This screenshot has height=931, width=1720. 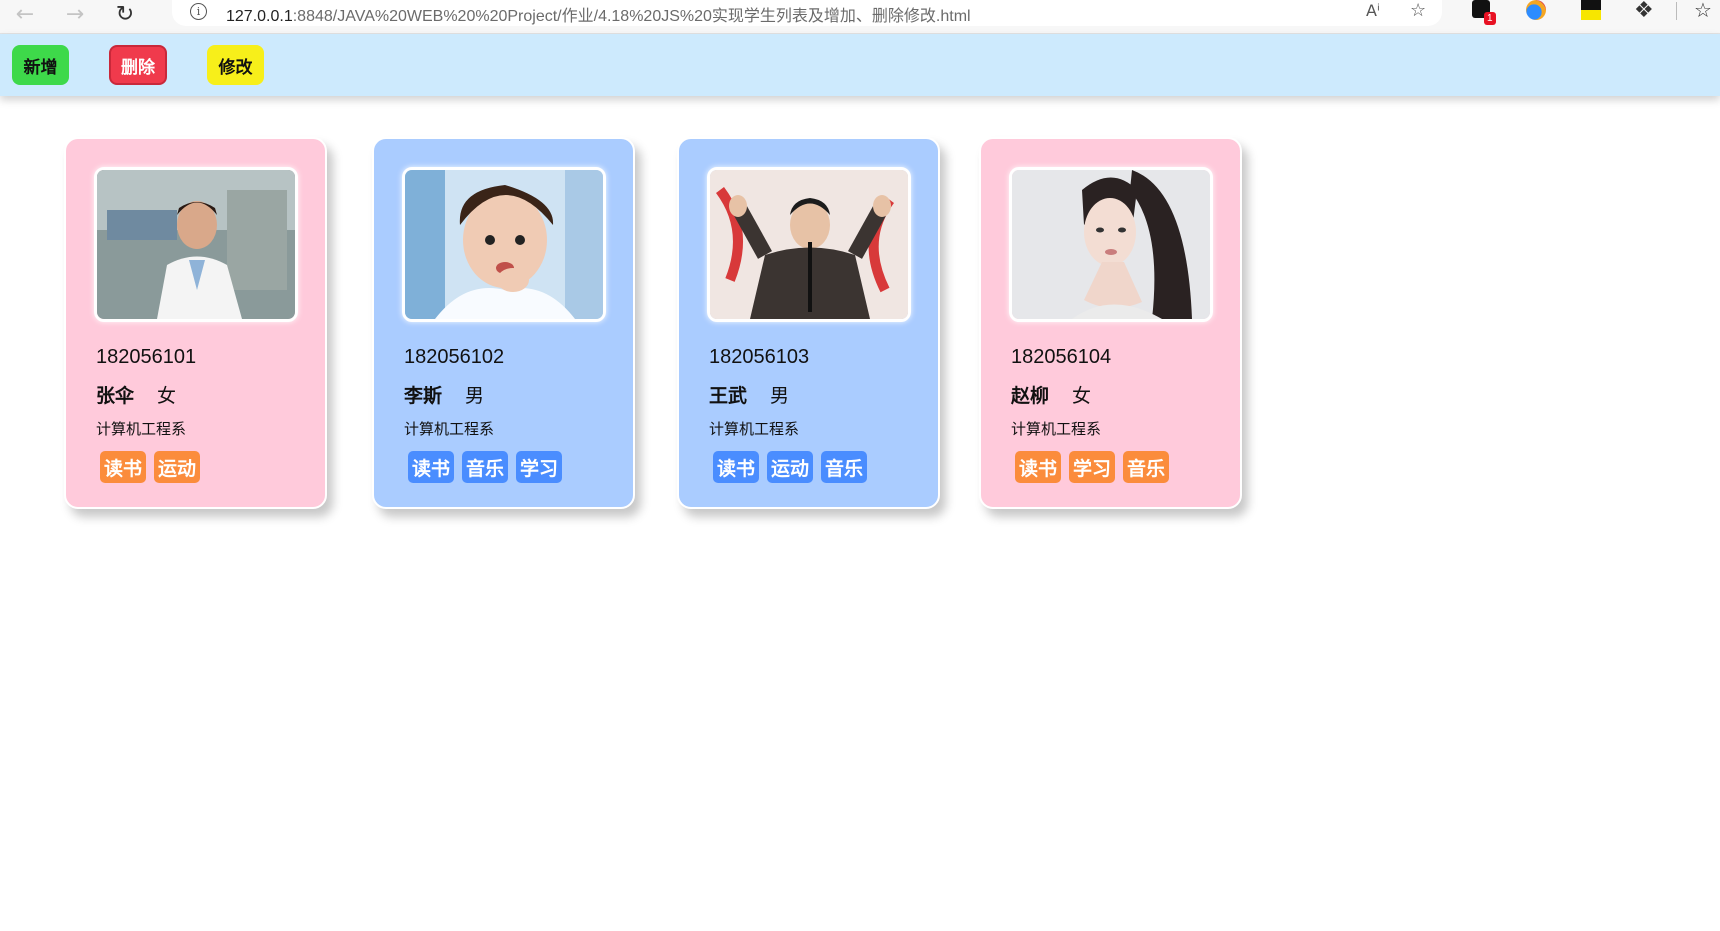 What do you see at coordinates (235, 65) in the screenshot?
I see `edit-button: 修改` at bounding box center [235, 65].